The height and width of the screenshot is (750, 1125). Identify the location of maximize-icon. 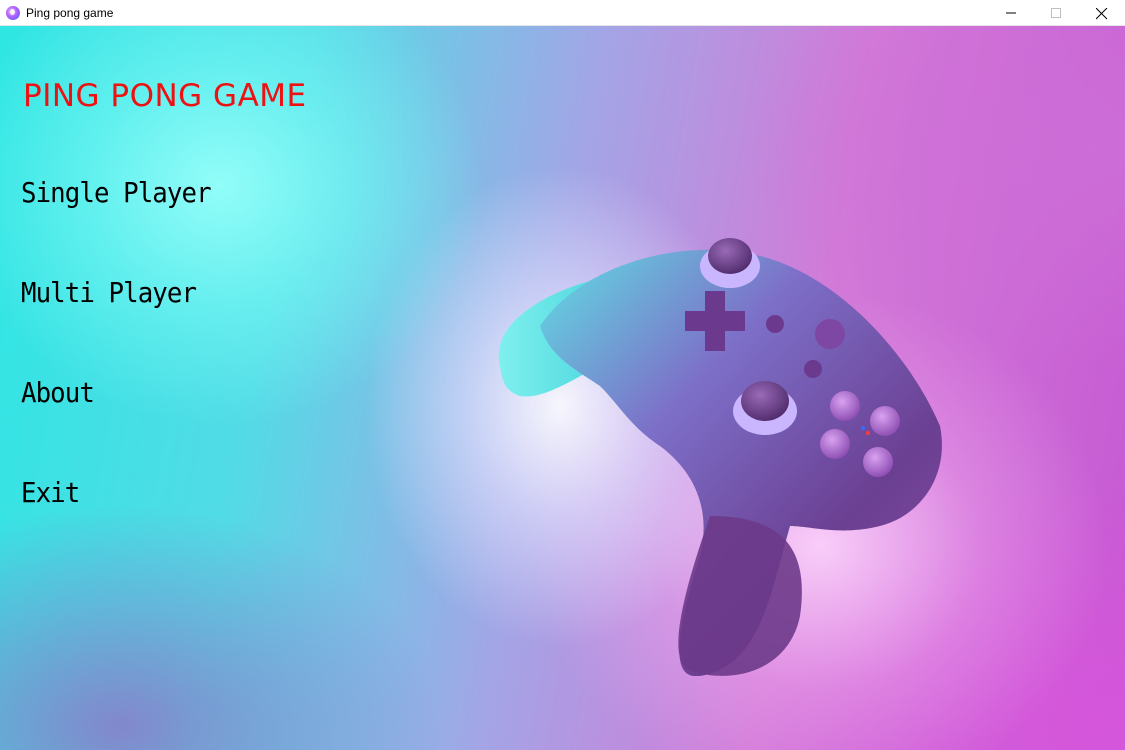
(1056, 13).